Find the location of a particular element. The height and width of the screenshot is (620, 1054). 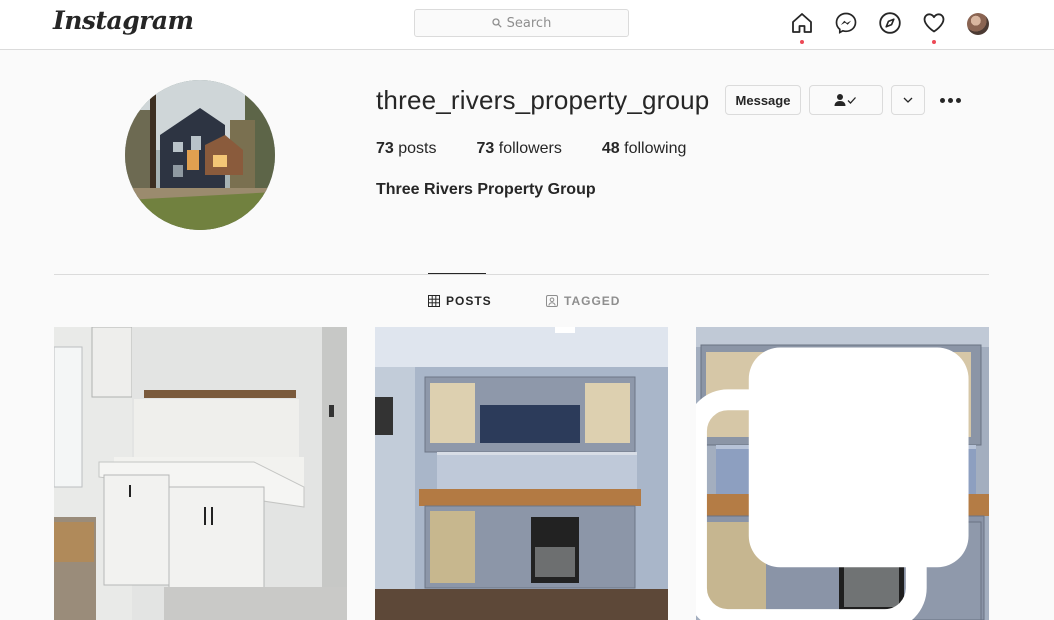

profile-stats: 73 posts 73 followers 48 following is located at coordinates (551, 149).